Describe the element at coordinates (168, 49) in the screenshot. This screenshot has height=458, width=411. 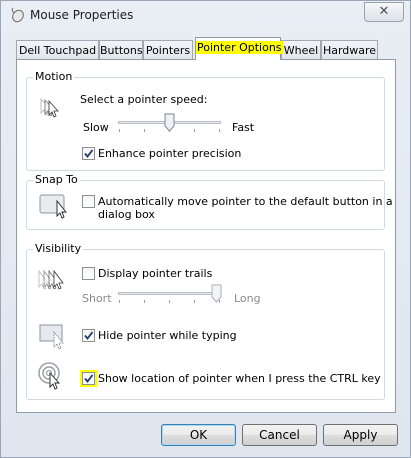
I see `tab-pointers: Pointers` at that location.